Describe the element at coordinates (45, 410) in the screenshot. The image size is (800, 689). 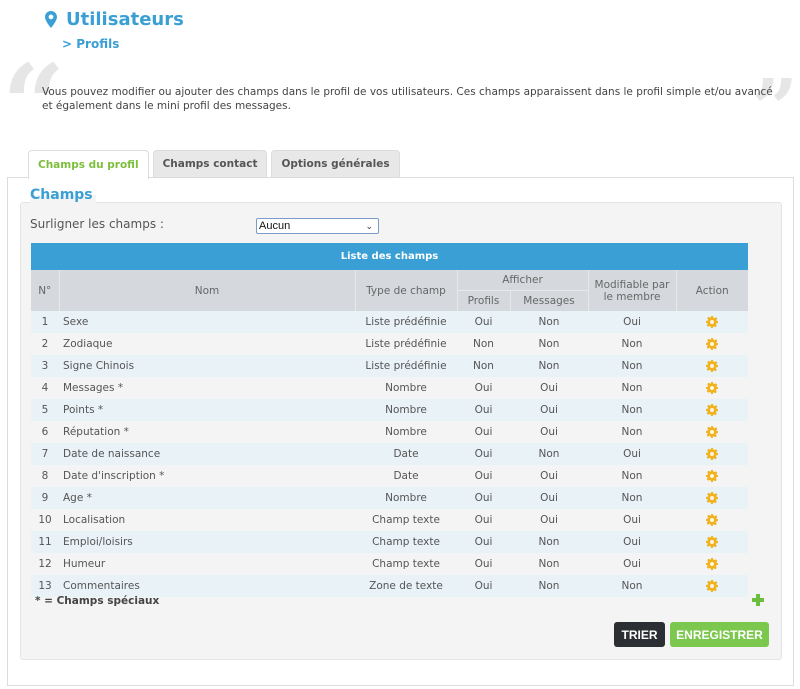
I see `cell-num: 5` at that location.